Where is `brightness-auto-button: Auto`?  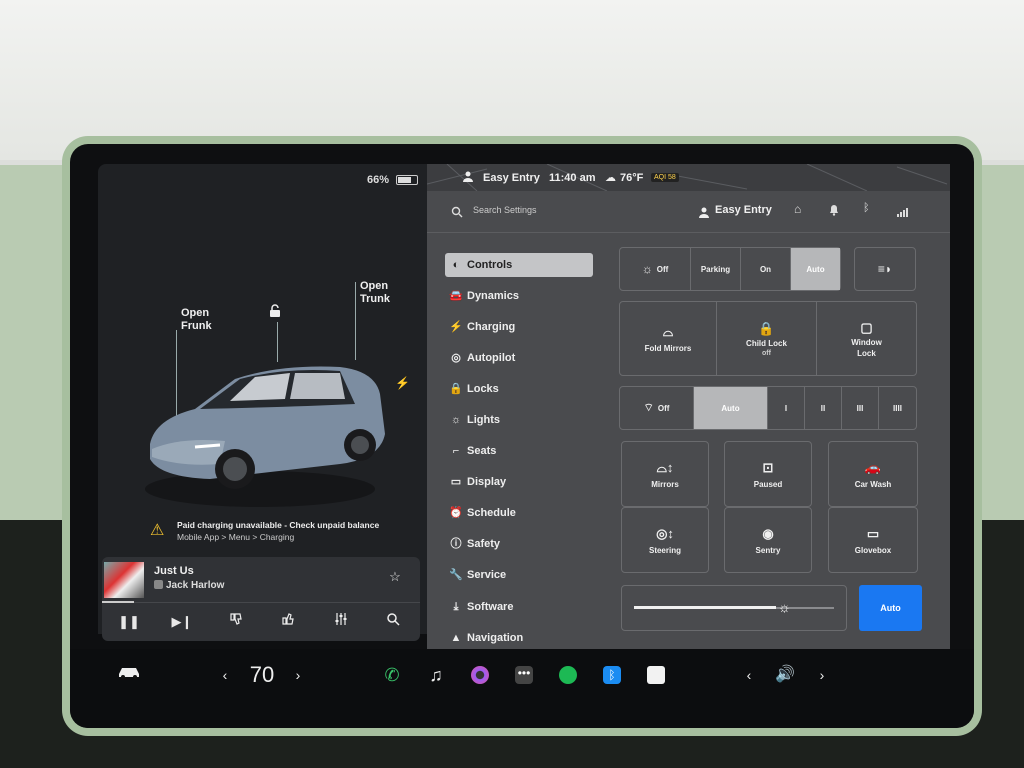
brightness-auto-button: Auto is located at coordinates (890, 608).